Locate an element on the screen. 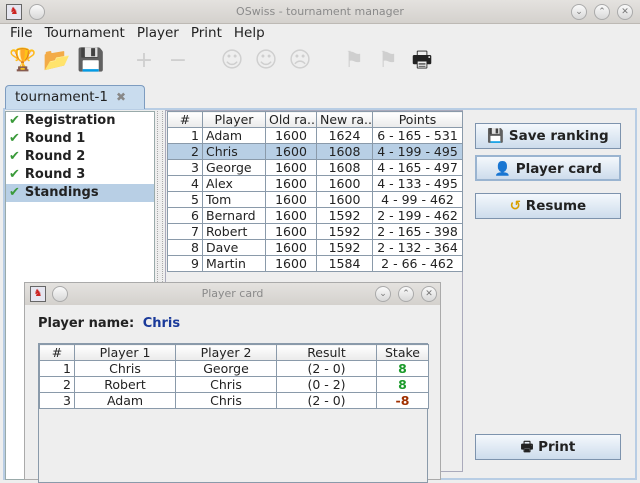  column-header: Player 1 is located at coordinates (125, 352).